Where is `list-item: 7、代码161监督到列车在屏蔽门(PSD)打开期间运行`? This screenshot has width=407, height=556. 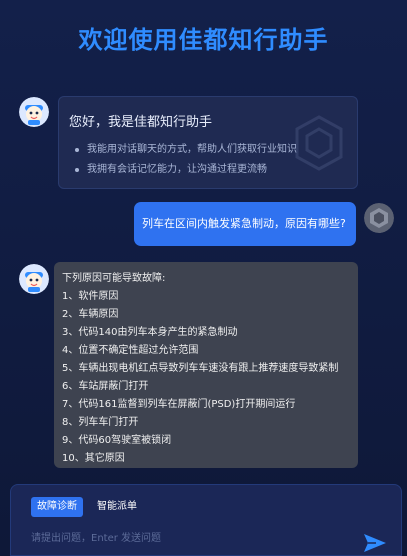
list-item: 7、代码161监督到列车在屏蔽门(PSD)打开期间运行 is located at coordinates (179, 404).